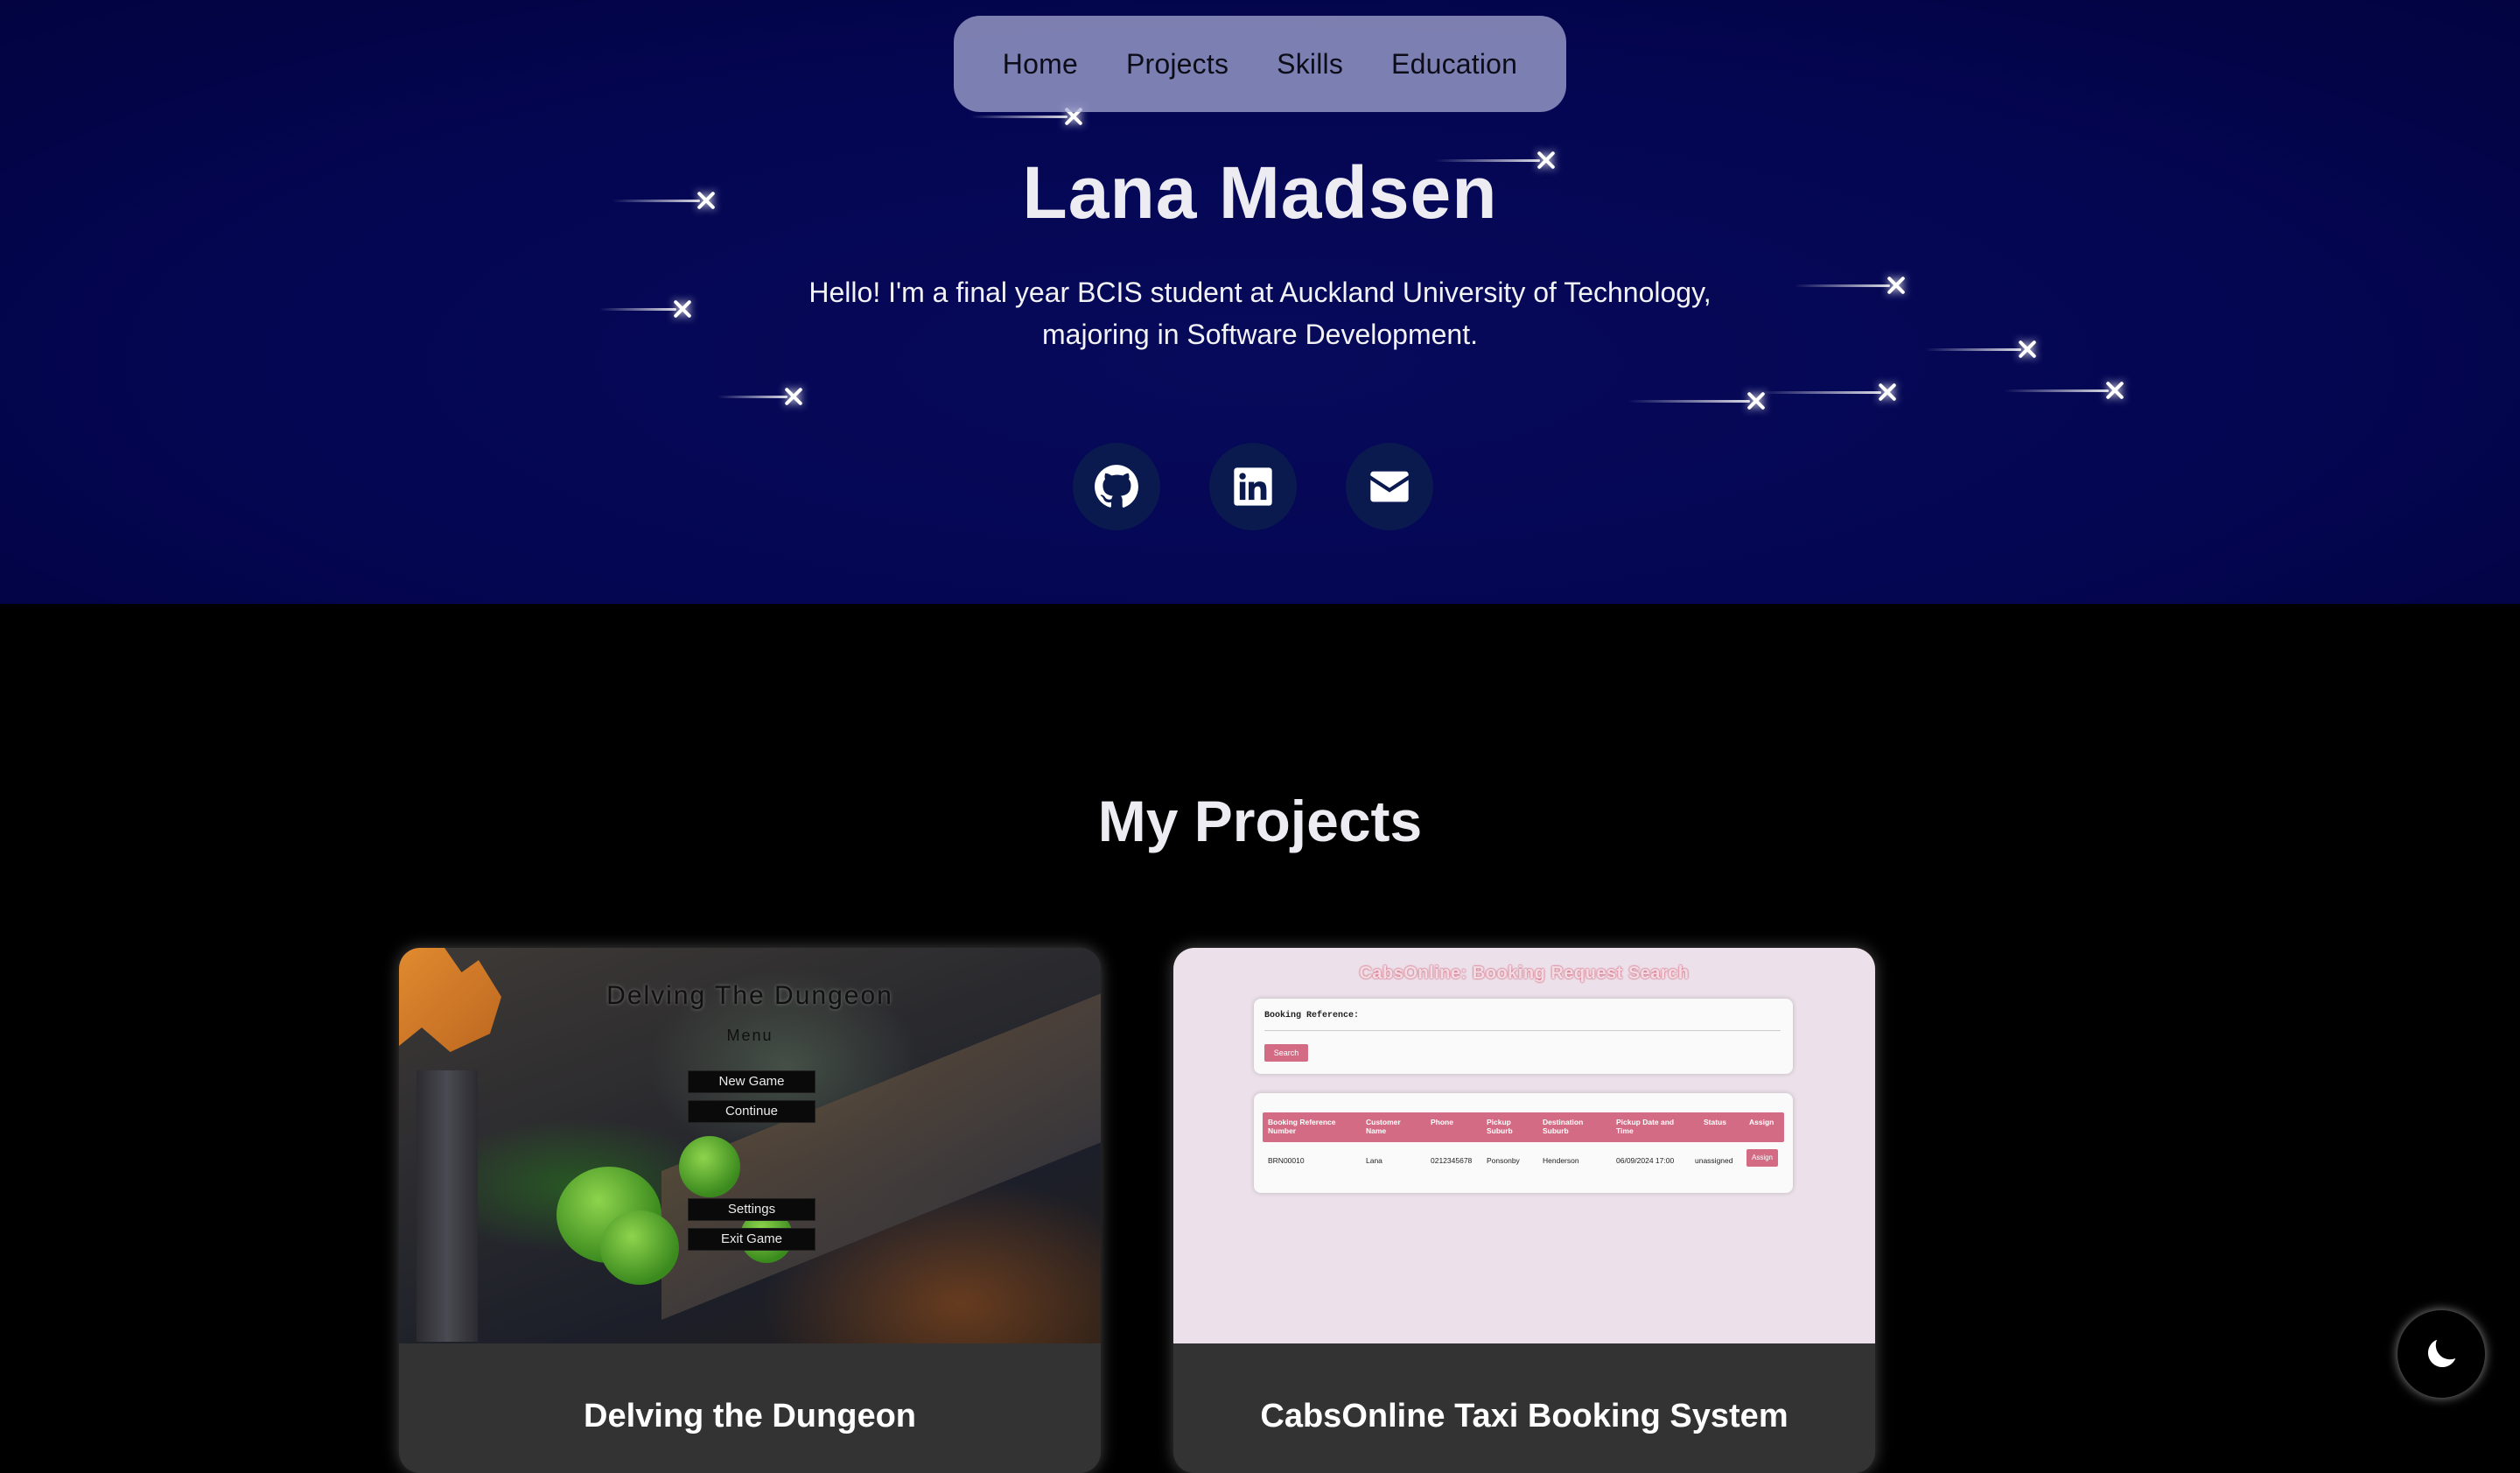  I want to click on game-exit-button: Exit Game, so click(752, 1239).